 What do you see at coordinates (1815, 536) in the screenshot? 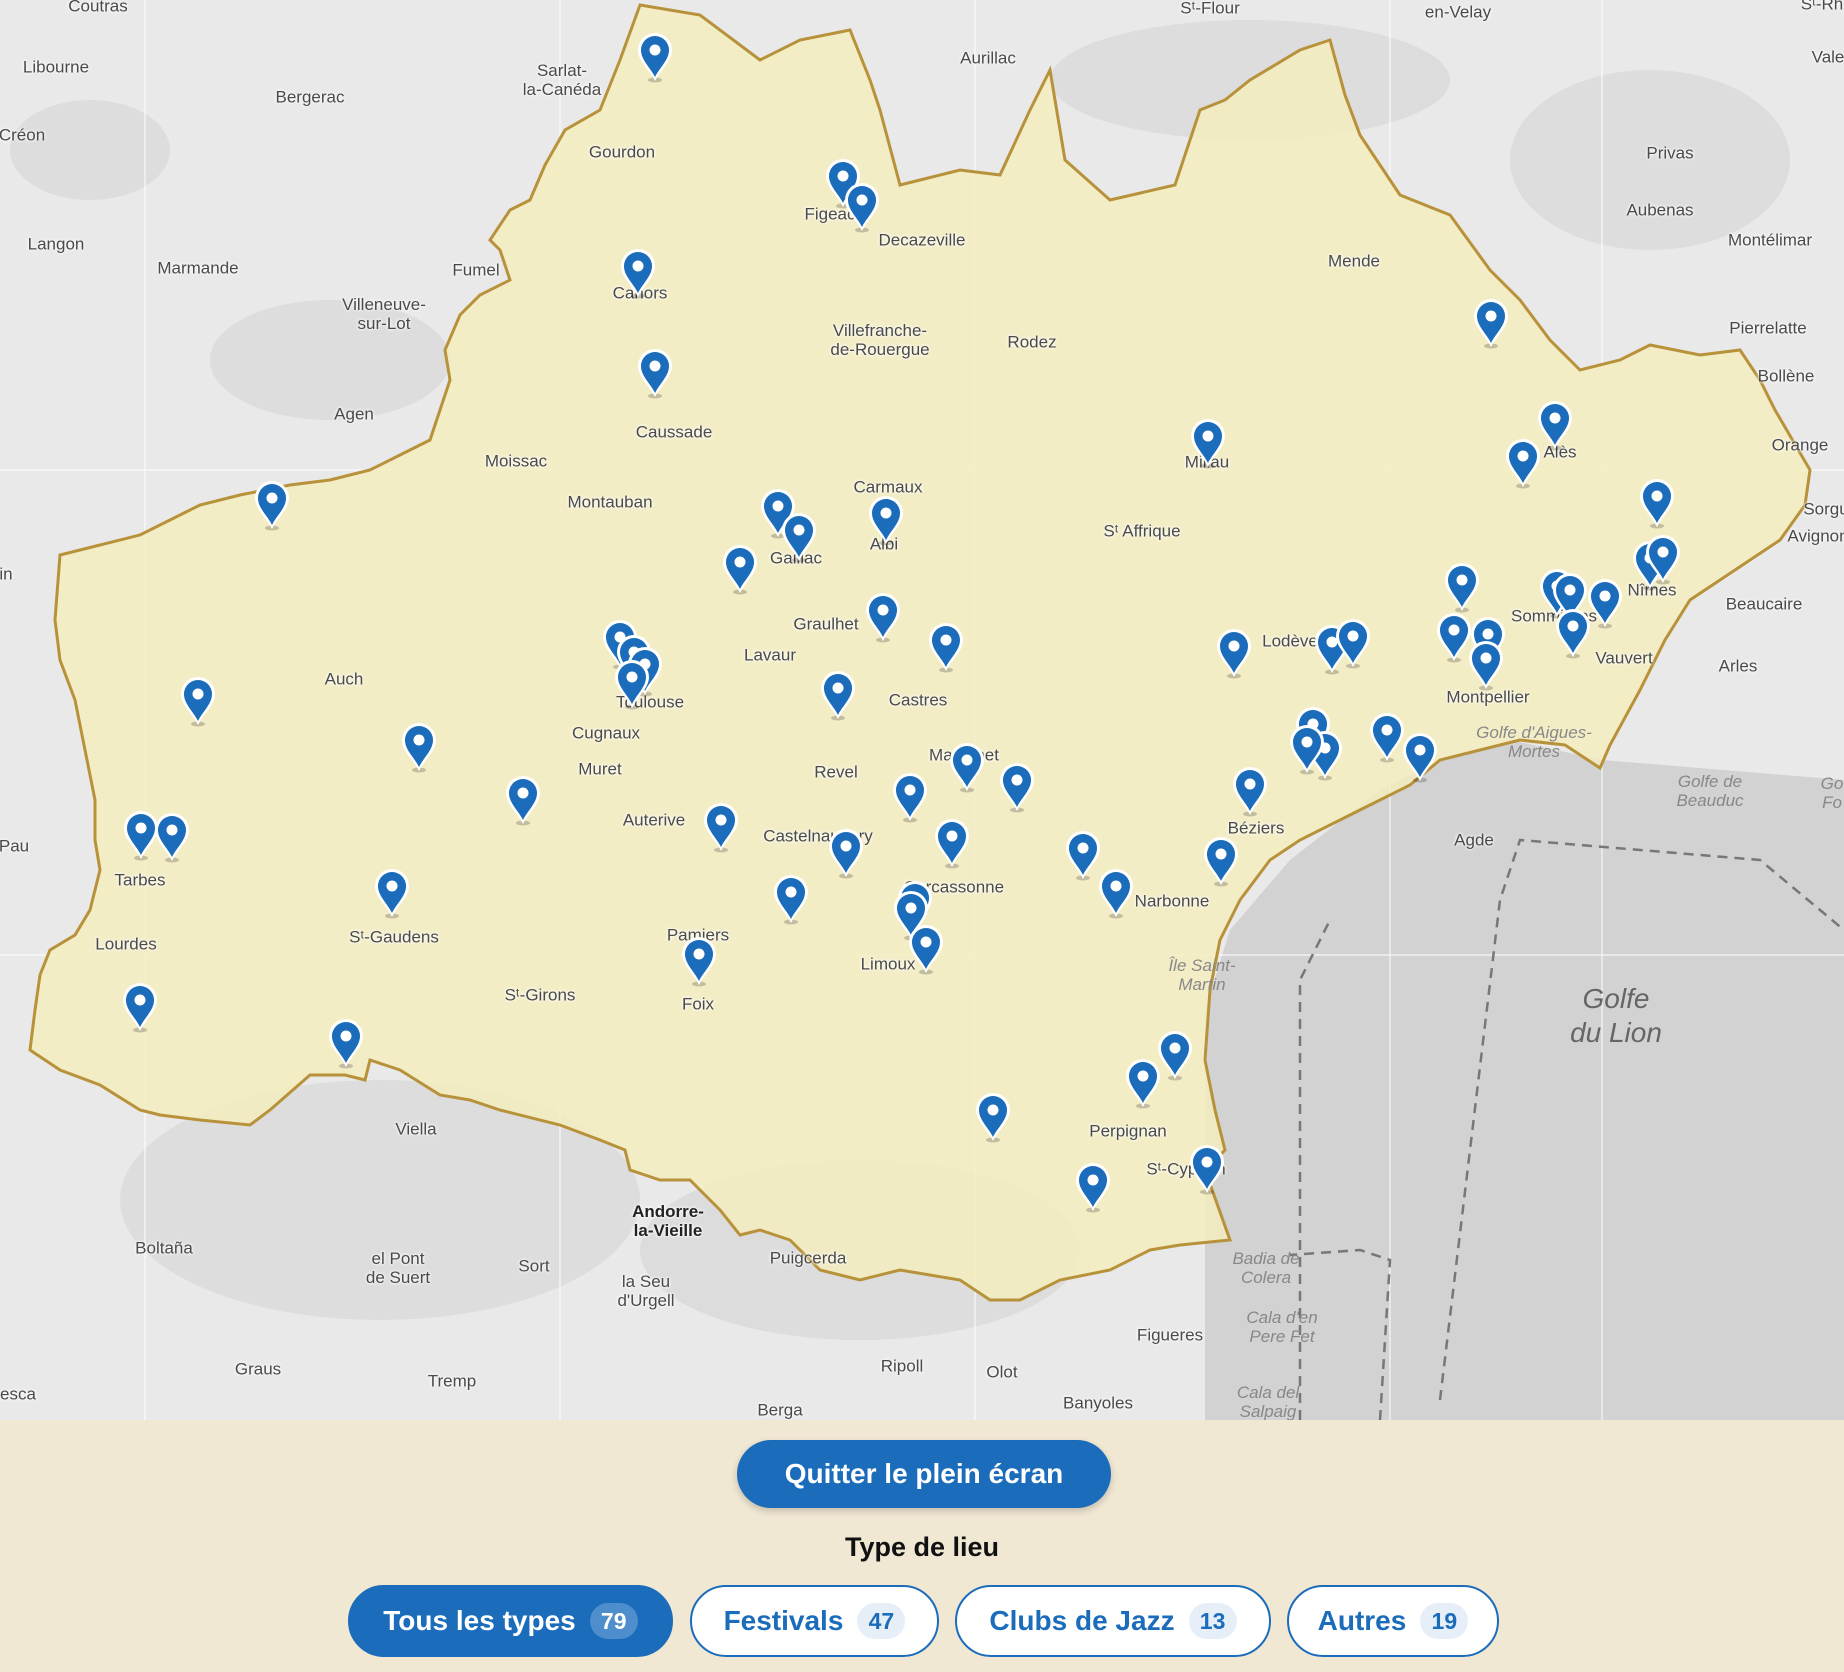
I see `place-label: Avignon` at bounding box center [1815, 536].